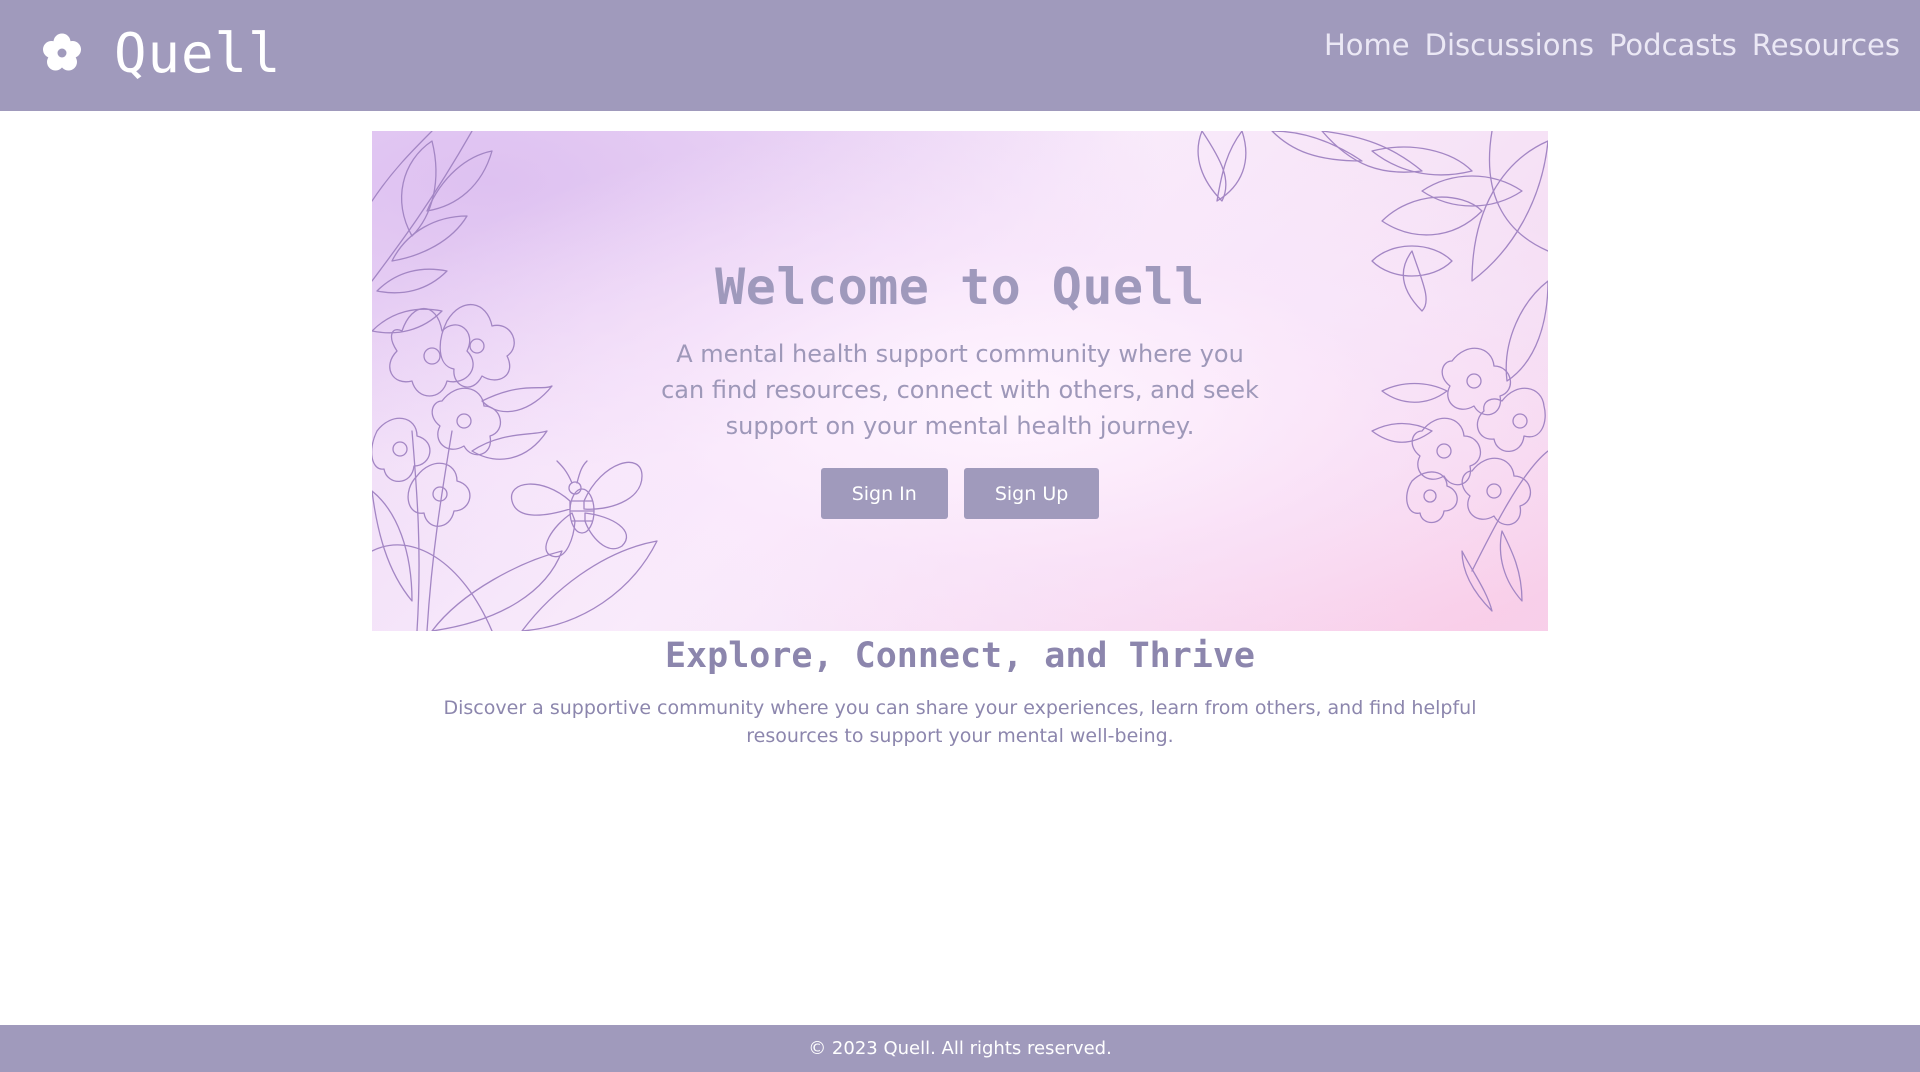  I want to click on section-title: Explore, Connect, and Thrive, so click(959, 656).